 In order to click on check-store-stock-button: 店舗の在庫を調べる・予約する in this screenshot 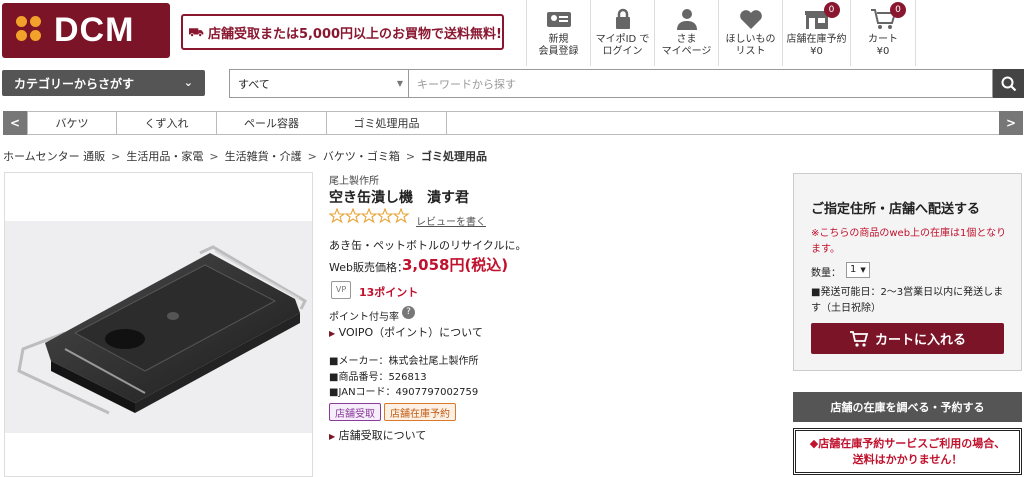, I will do `click(907, 407)`.